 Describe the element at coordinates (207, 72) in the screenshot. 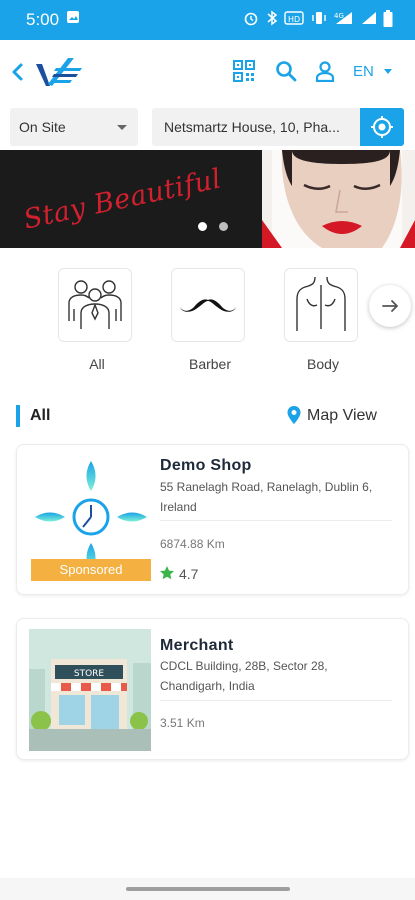

I see `app-header: EN` at that location.